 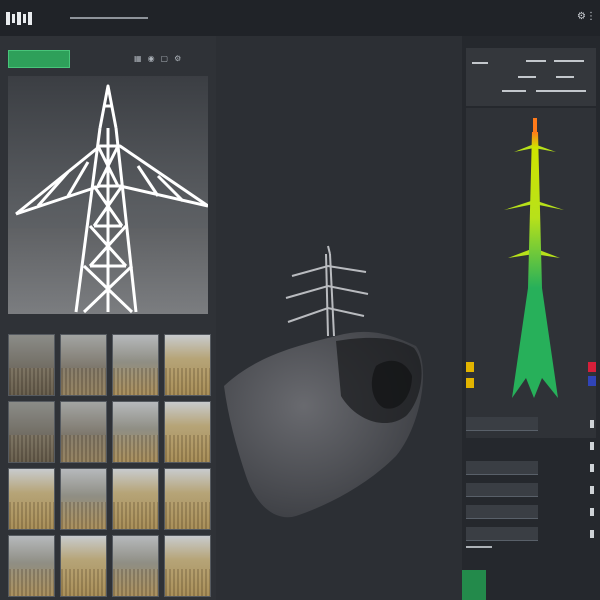 What do you see at coordinates (109, 18) in the screenshot?
I see `title-underline` at bounding box center [109, 18].